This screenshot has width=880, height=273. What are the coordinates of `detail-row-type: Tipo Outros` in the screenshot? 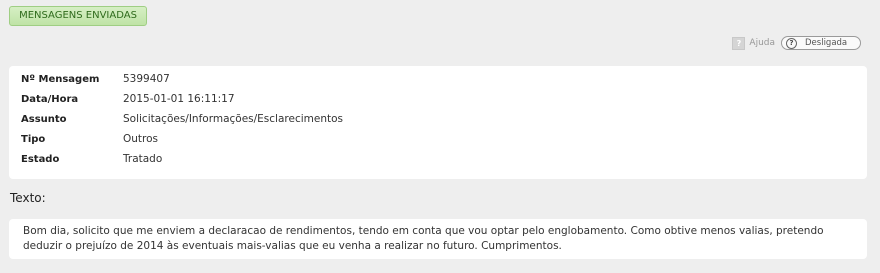 It's located at (89, 139).